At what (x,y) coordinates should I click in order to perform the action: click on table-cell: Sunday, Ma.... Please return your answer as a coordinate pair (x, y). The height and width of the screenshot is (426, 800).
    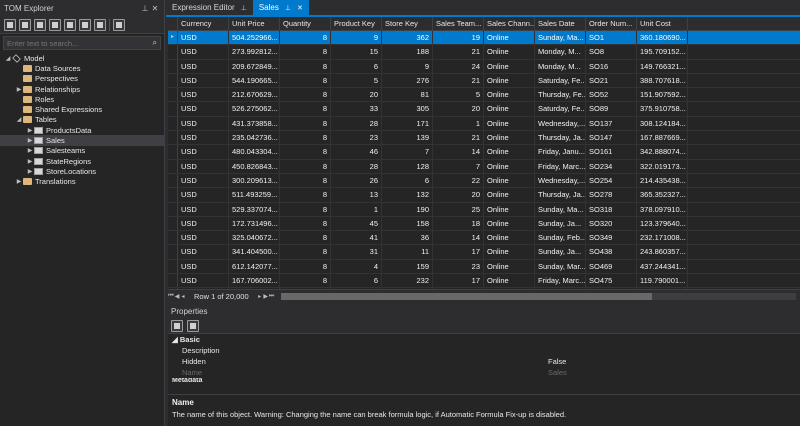
    Looking at the image, I should click on (560, 209).